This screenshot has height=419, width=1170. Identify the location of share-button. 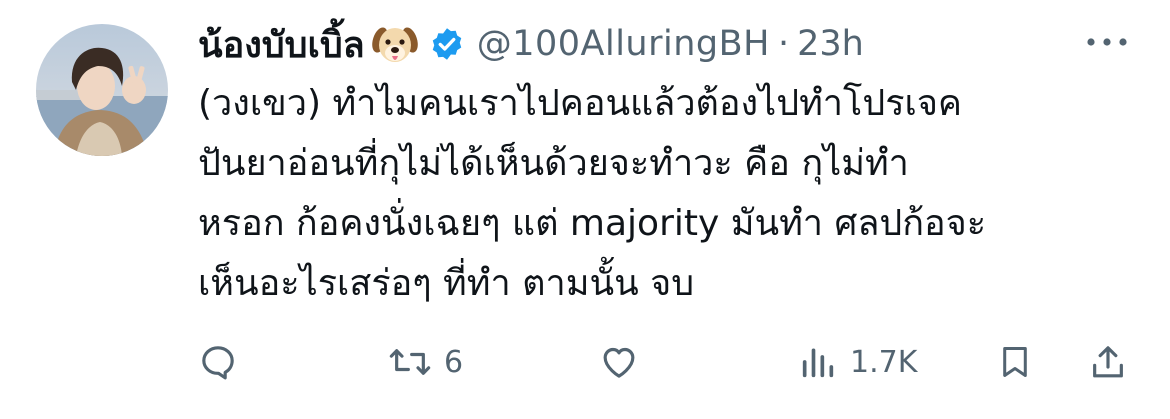
(1108, 362).